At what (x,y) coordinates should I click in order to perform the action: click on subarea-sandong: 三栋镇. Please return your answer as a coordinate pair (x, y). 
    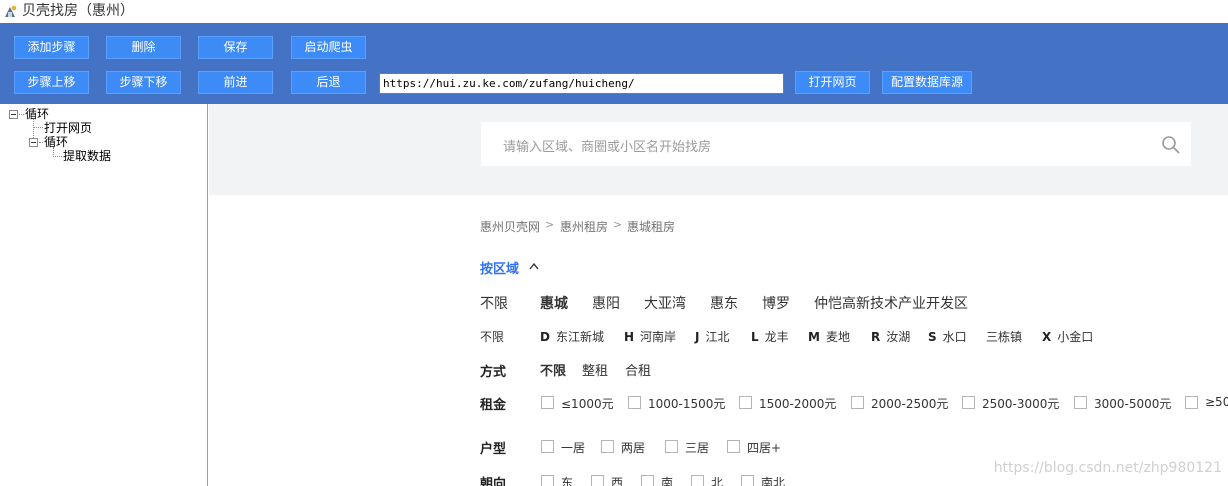
    Looking at the image, I should click on (1004, 336).